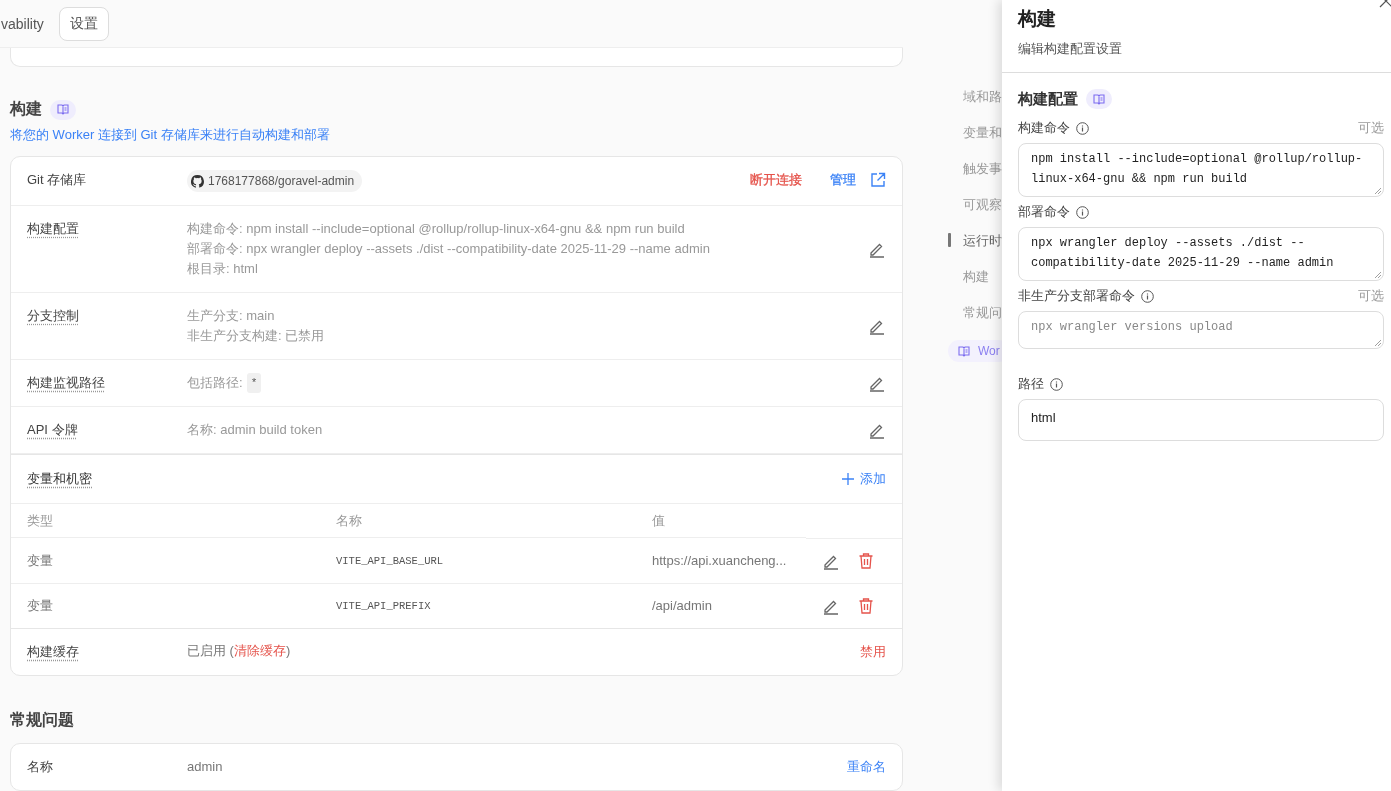  I want to click on section-title: 构建, so click(26, 109).